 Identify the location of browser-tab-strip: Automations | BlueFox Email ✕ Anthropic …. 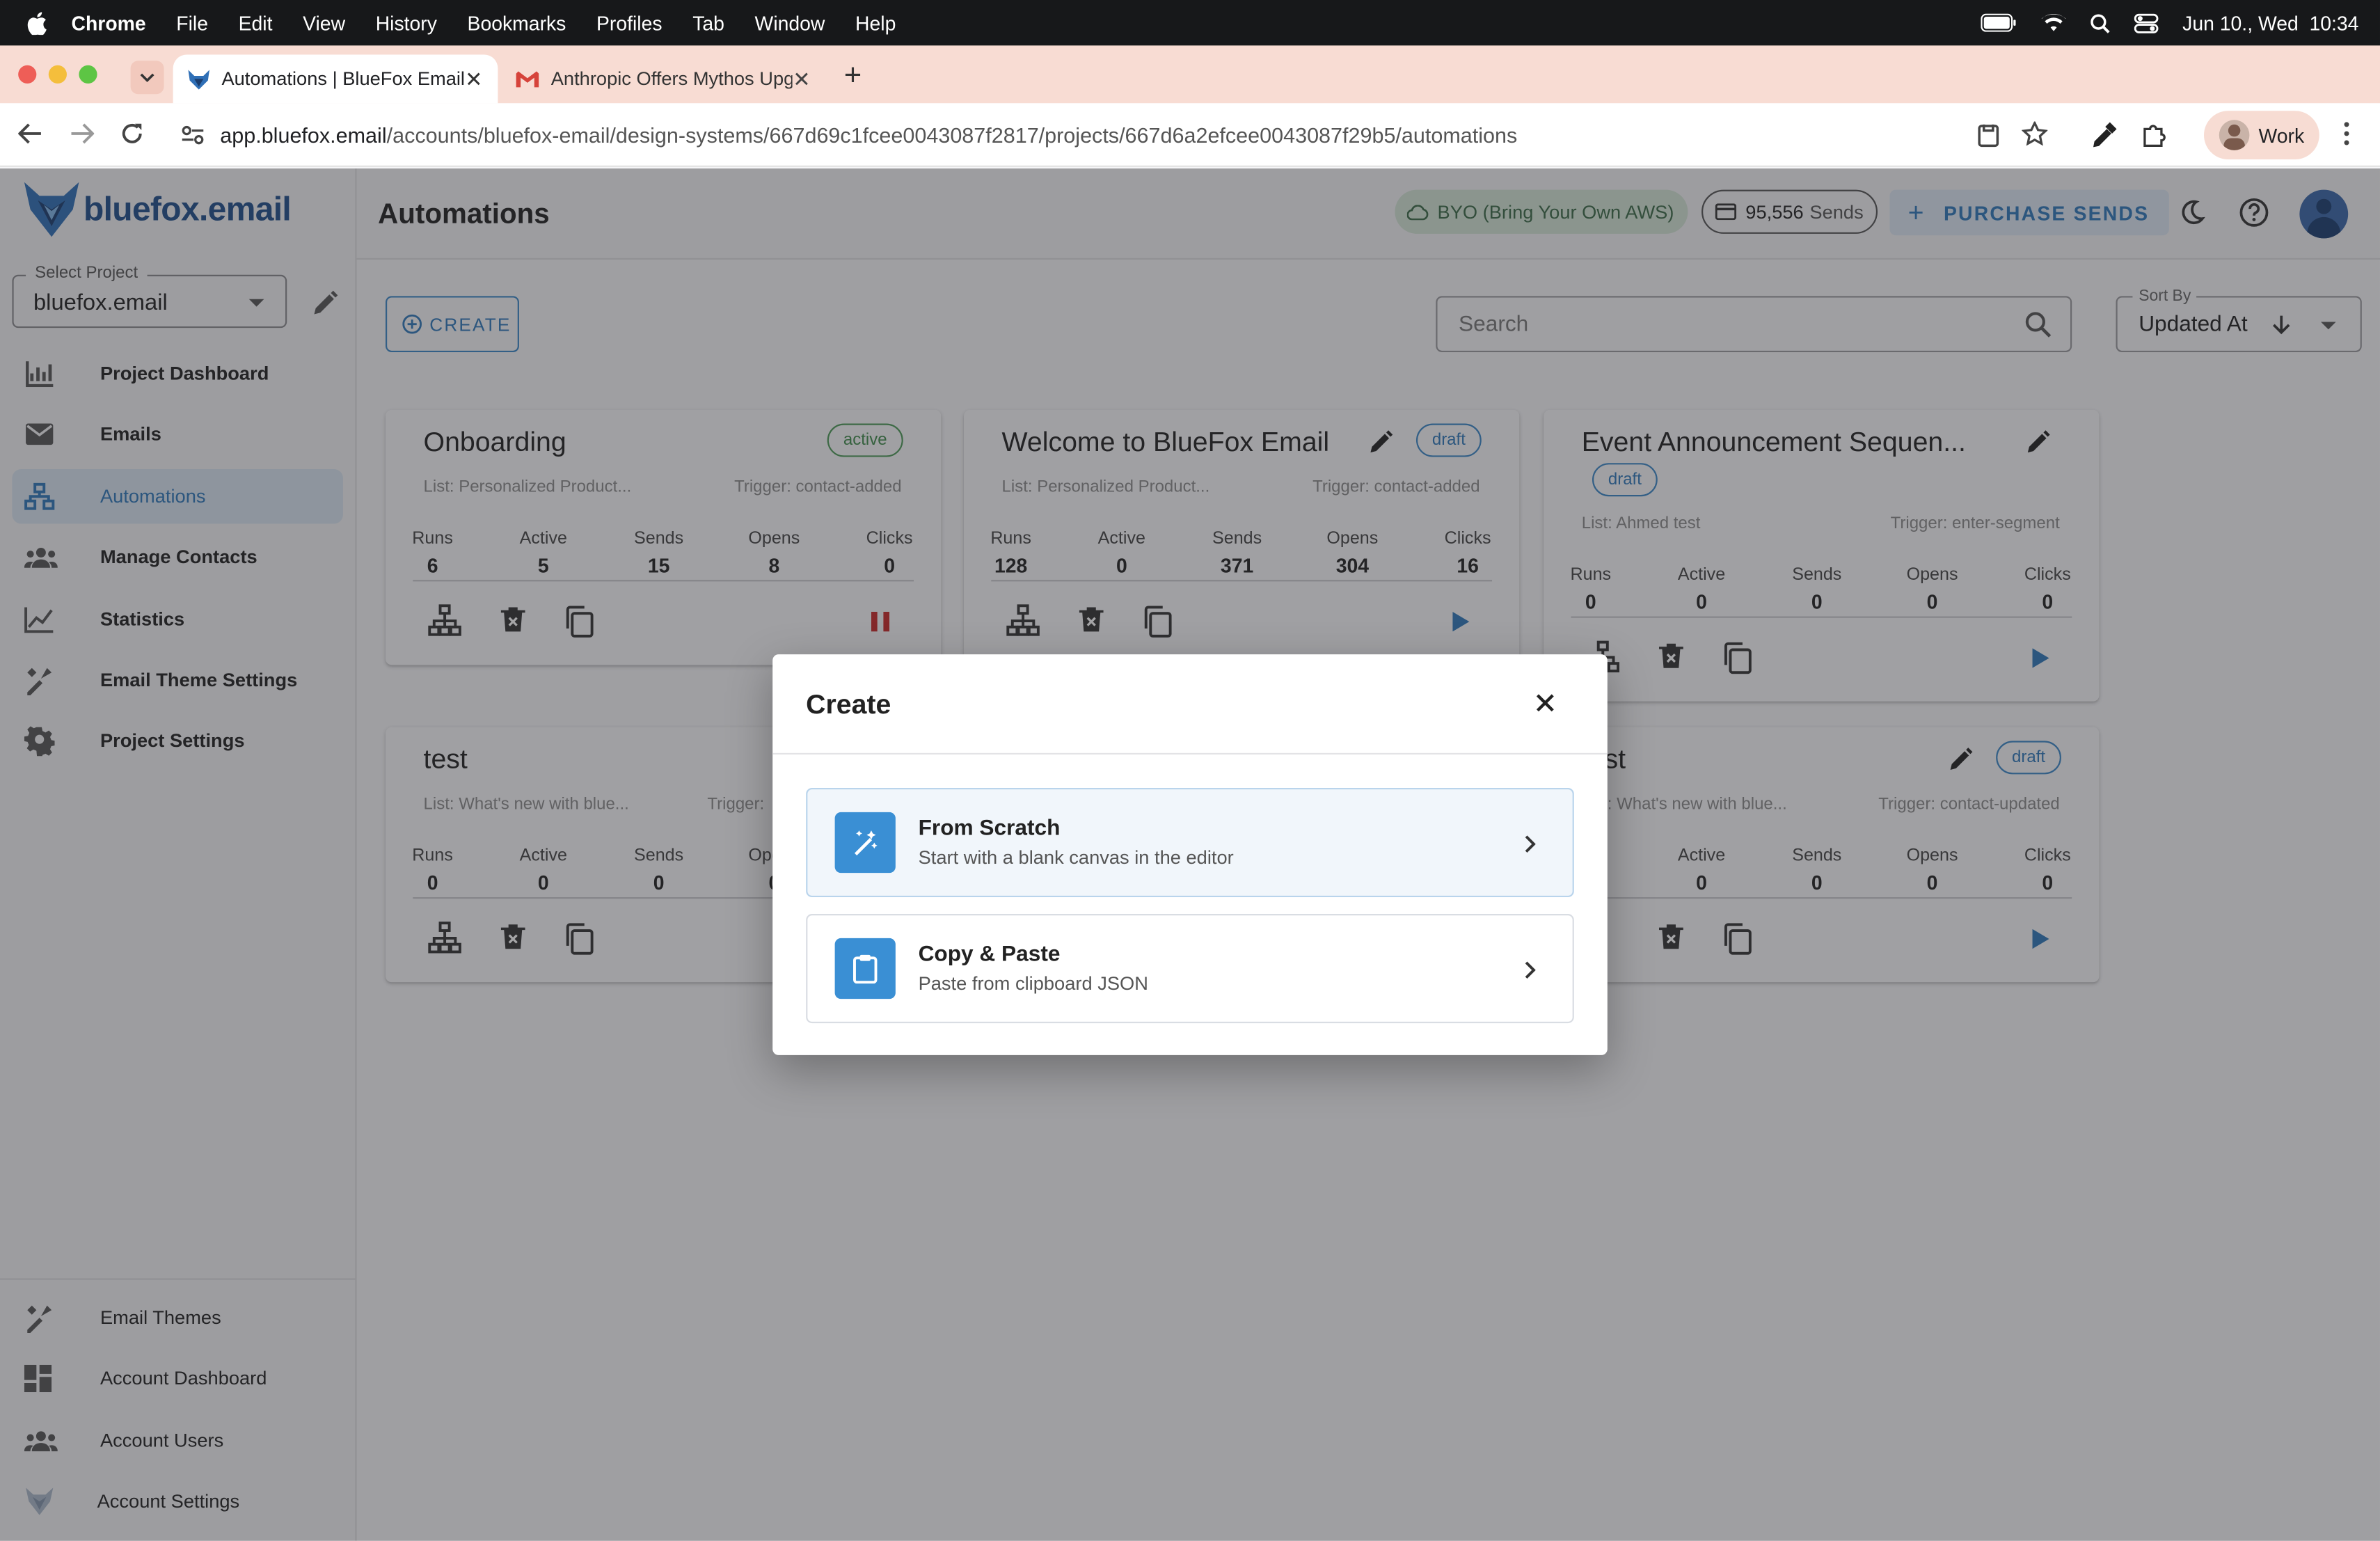
(1190, 74).